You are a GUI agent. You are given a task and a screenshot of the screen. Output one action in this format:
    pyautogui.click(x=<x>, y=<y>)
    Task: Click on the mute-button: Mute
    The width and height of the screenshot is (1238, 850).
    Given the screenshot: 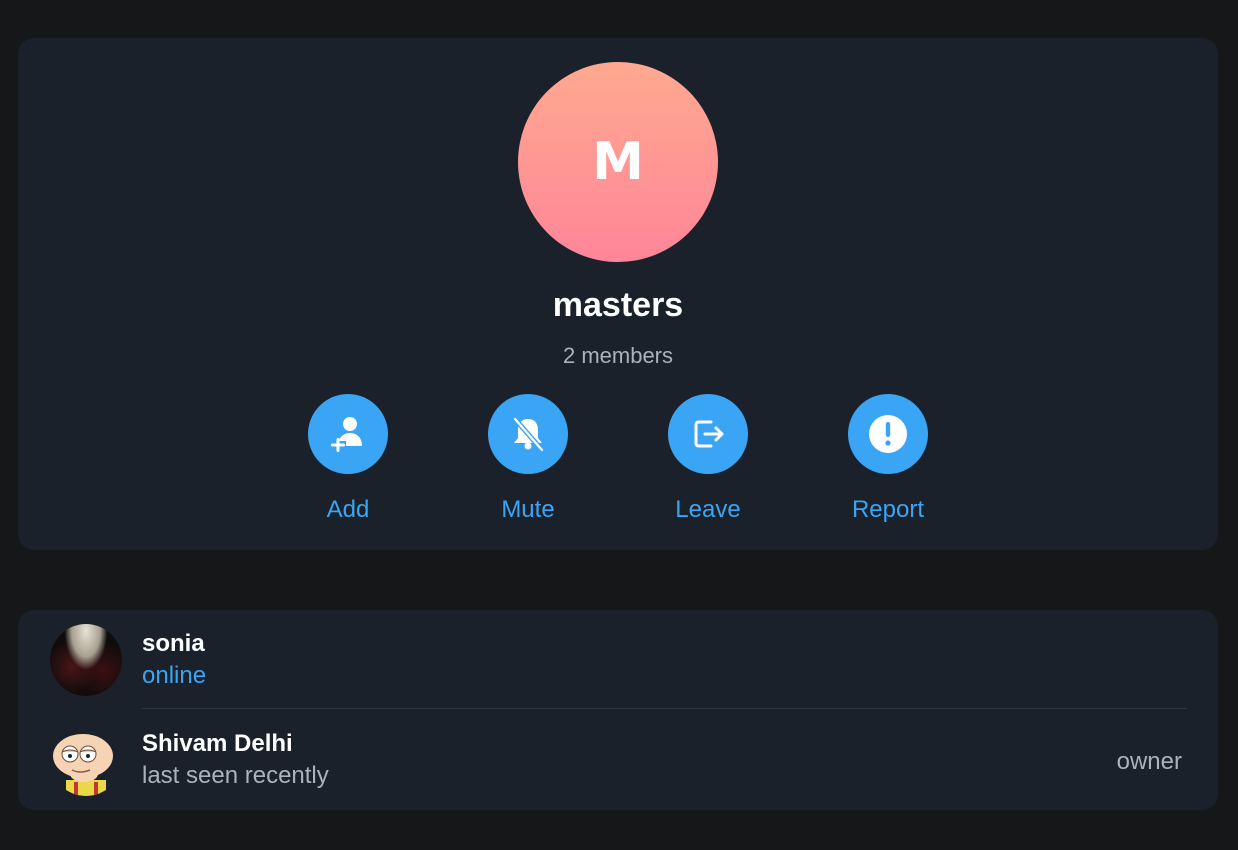 What is the action you would take?
    pyautogui.click(x=528, y=459)
    